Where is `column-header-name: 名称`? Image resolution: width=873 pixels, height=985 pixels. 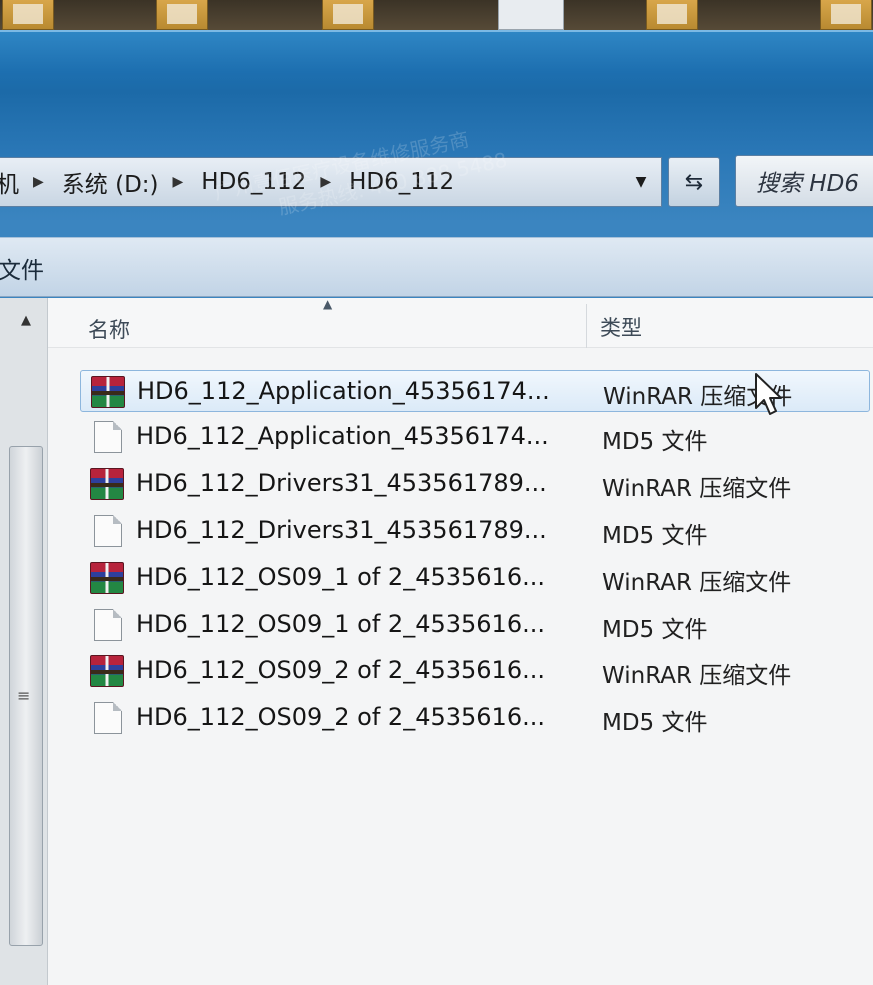 column-header-name: 名称 is located at coordinates (109, 329).